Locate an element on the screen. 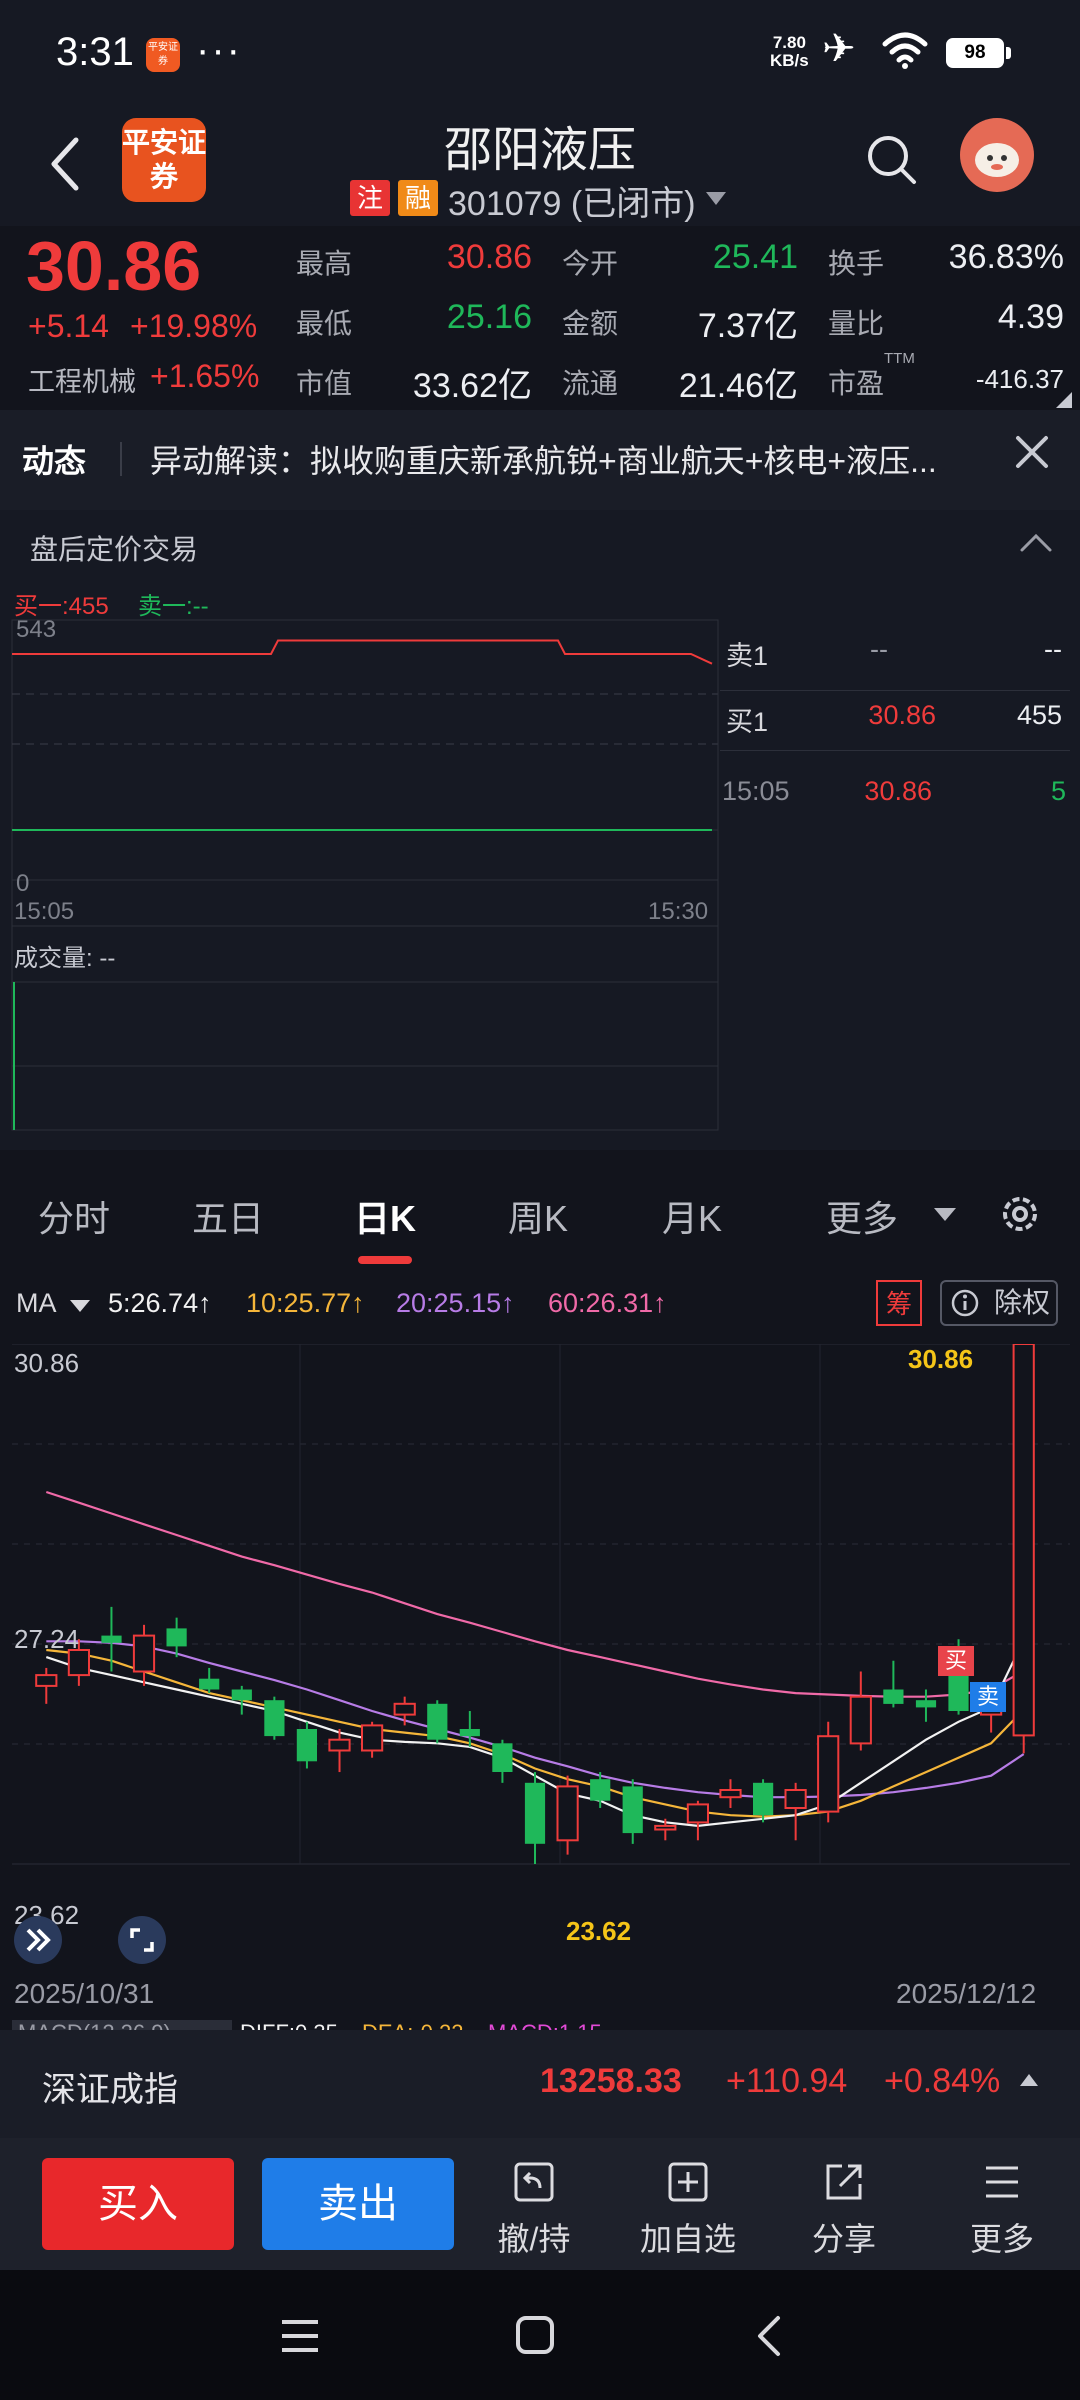 This screenshot has width=1080, height=2400. price-change-pct: +19.98% is located at coordinates (194, 326).